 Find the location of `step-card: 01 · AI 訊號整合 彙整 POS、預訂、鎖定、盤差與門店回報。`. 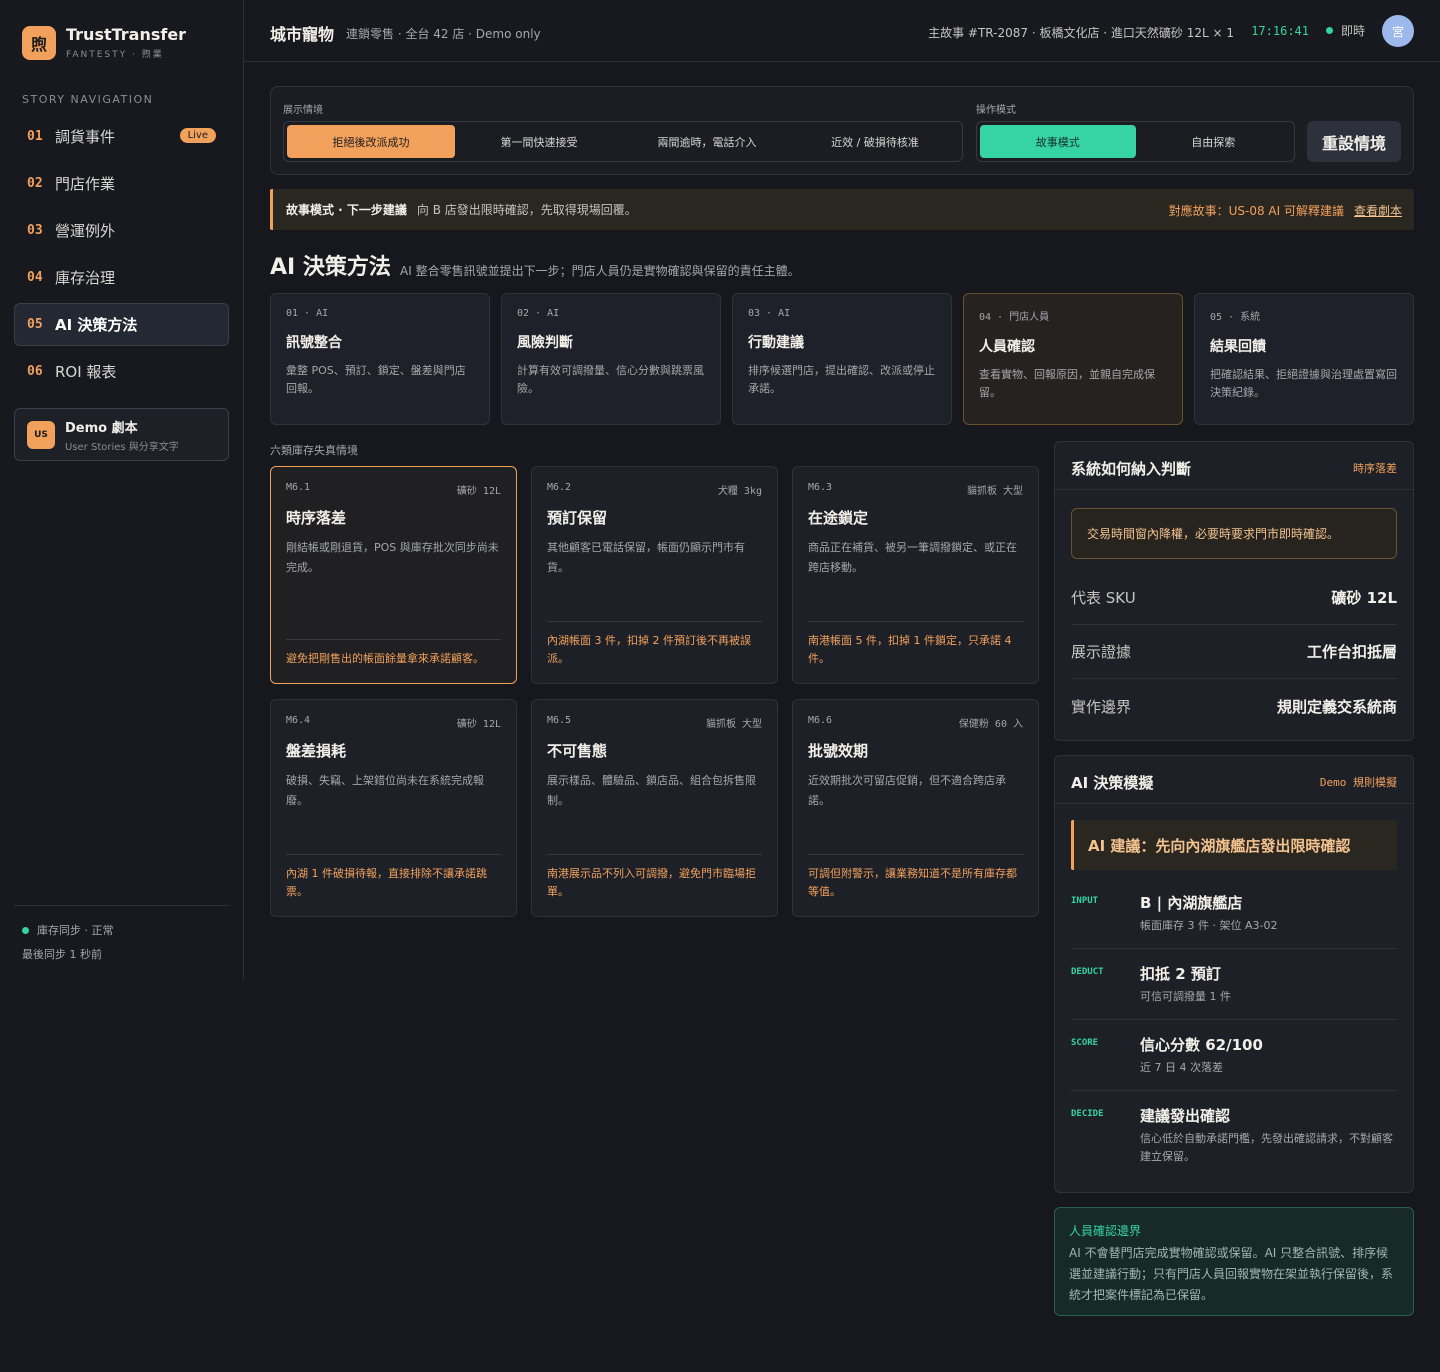

step-card: 01 · AI 訊號整合 彙整 POS、預訂、鎖定、盤差與門店回報。 is located at coordinates (380, 359).